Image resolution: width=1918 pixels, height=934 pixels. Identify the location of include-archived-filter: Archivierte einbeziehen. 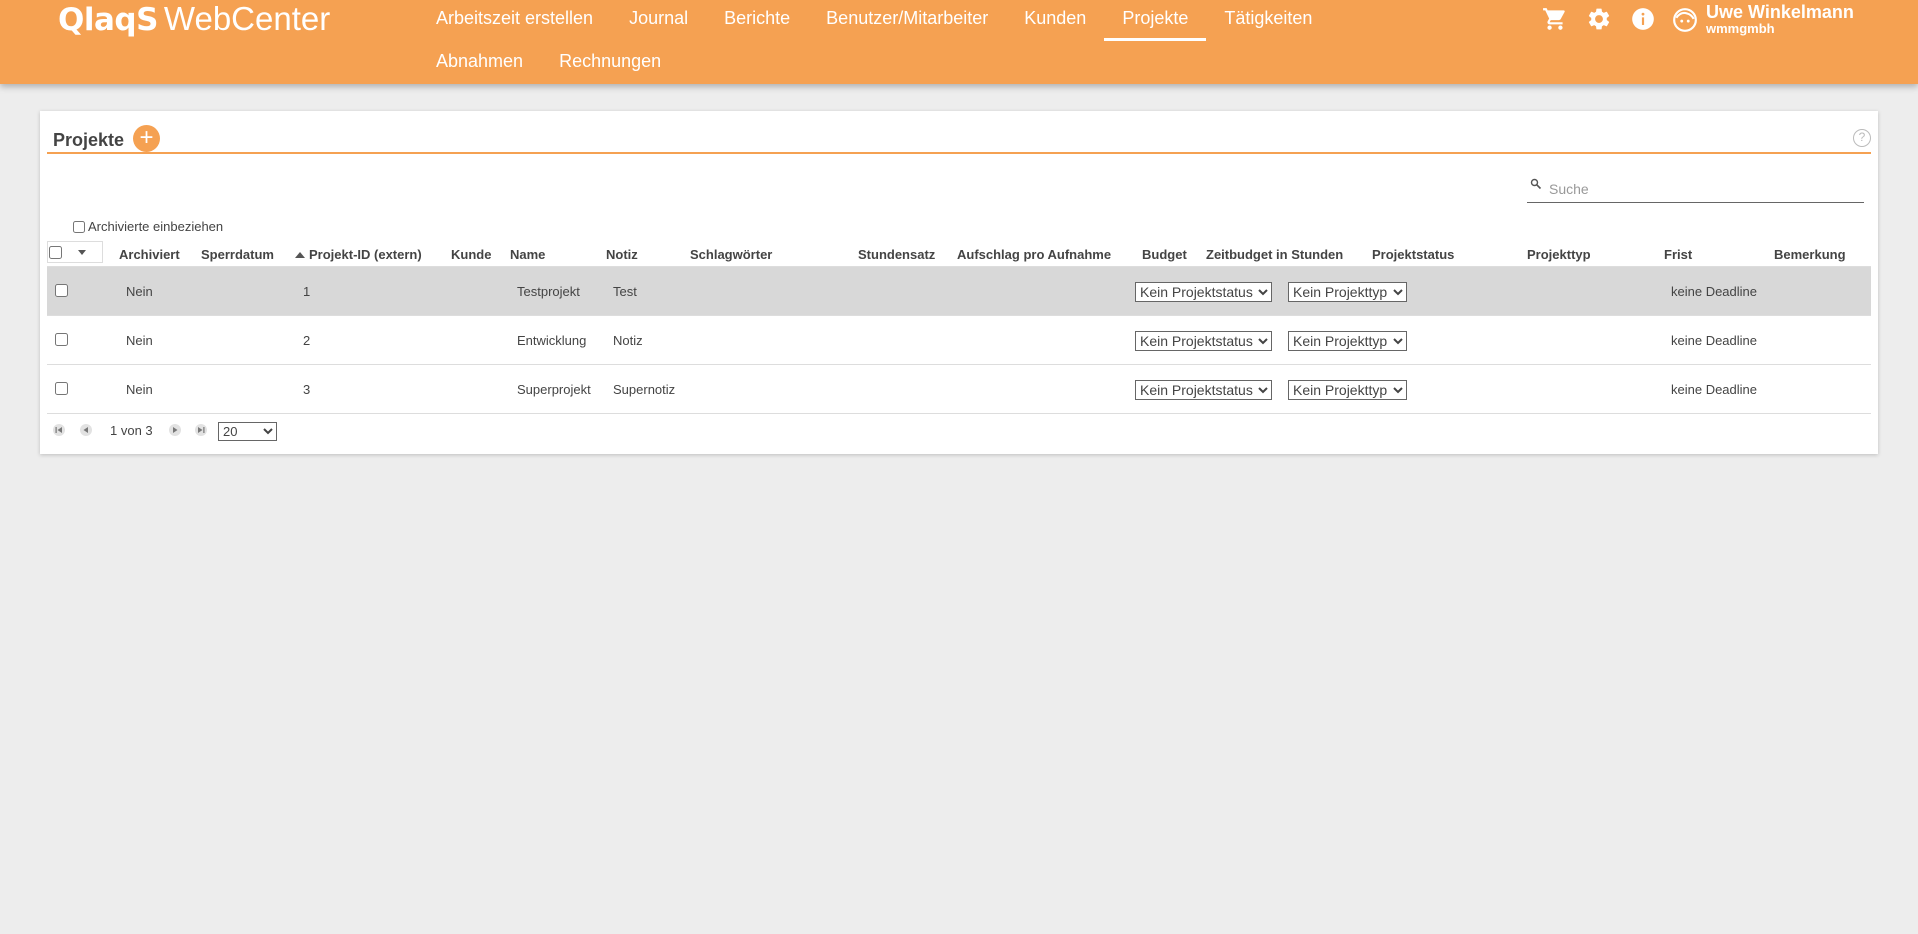
(148, 226).